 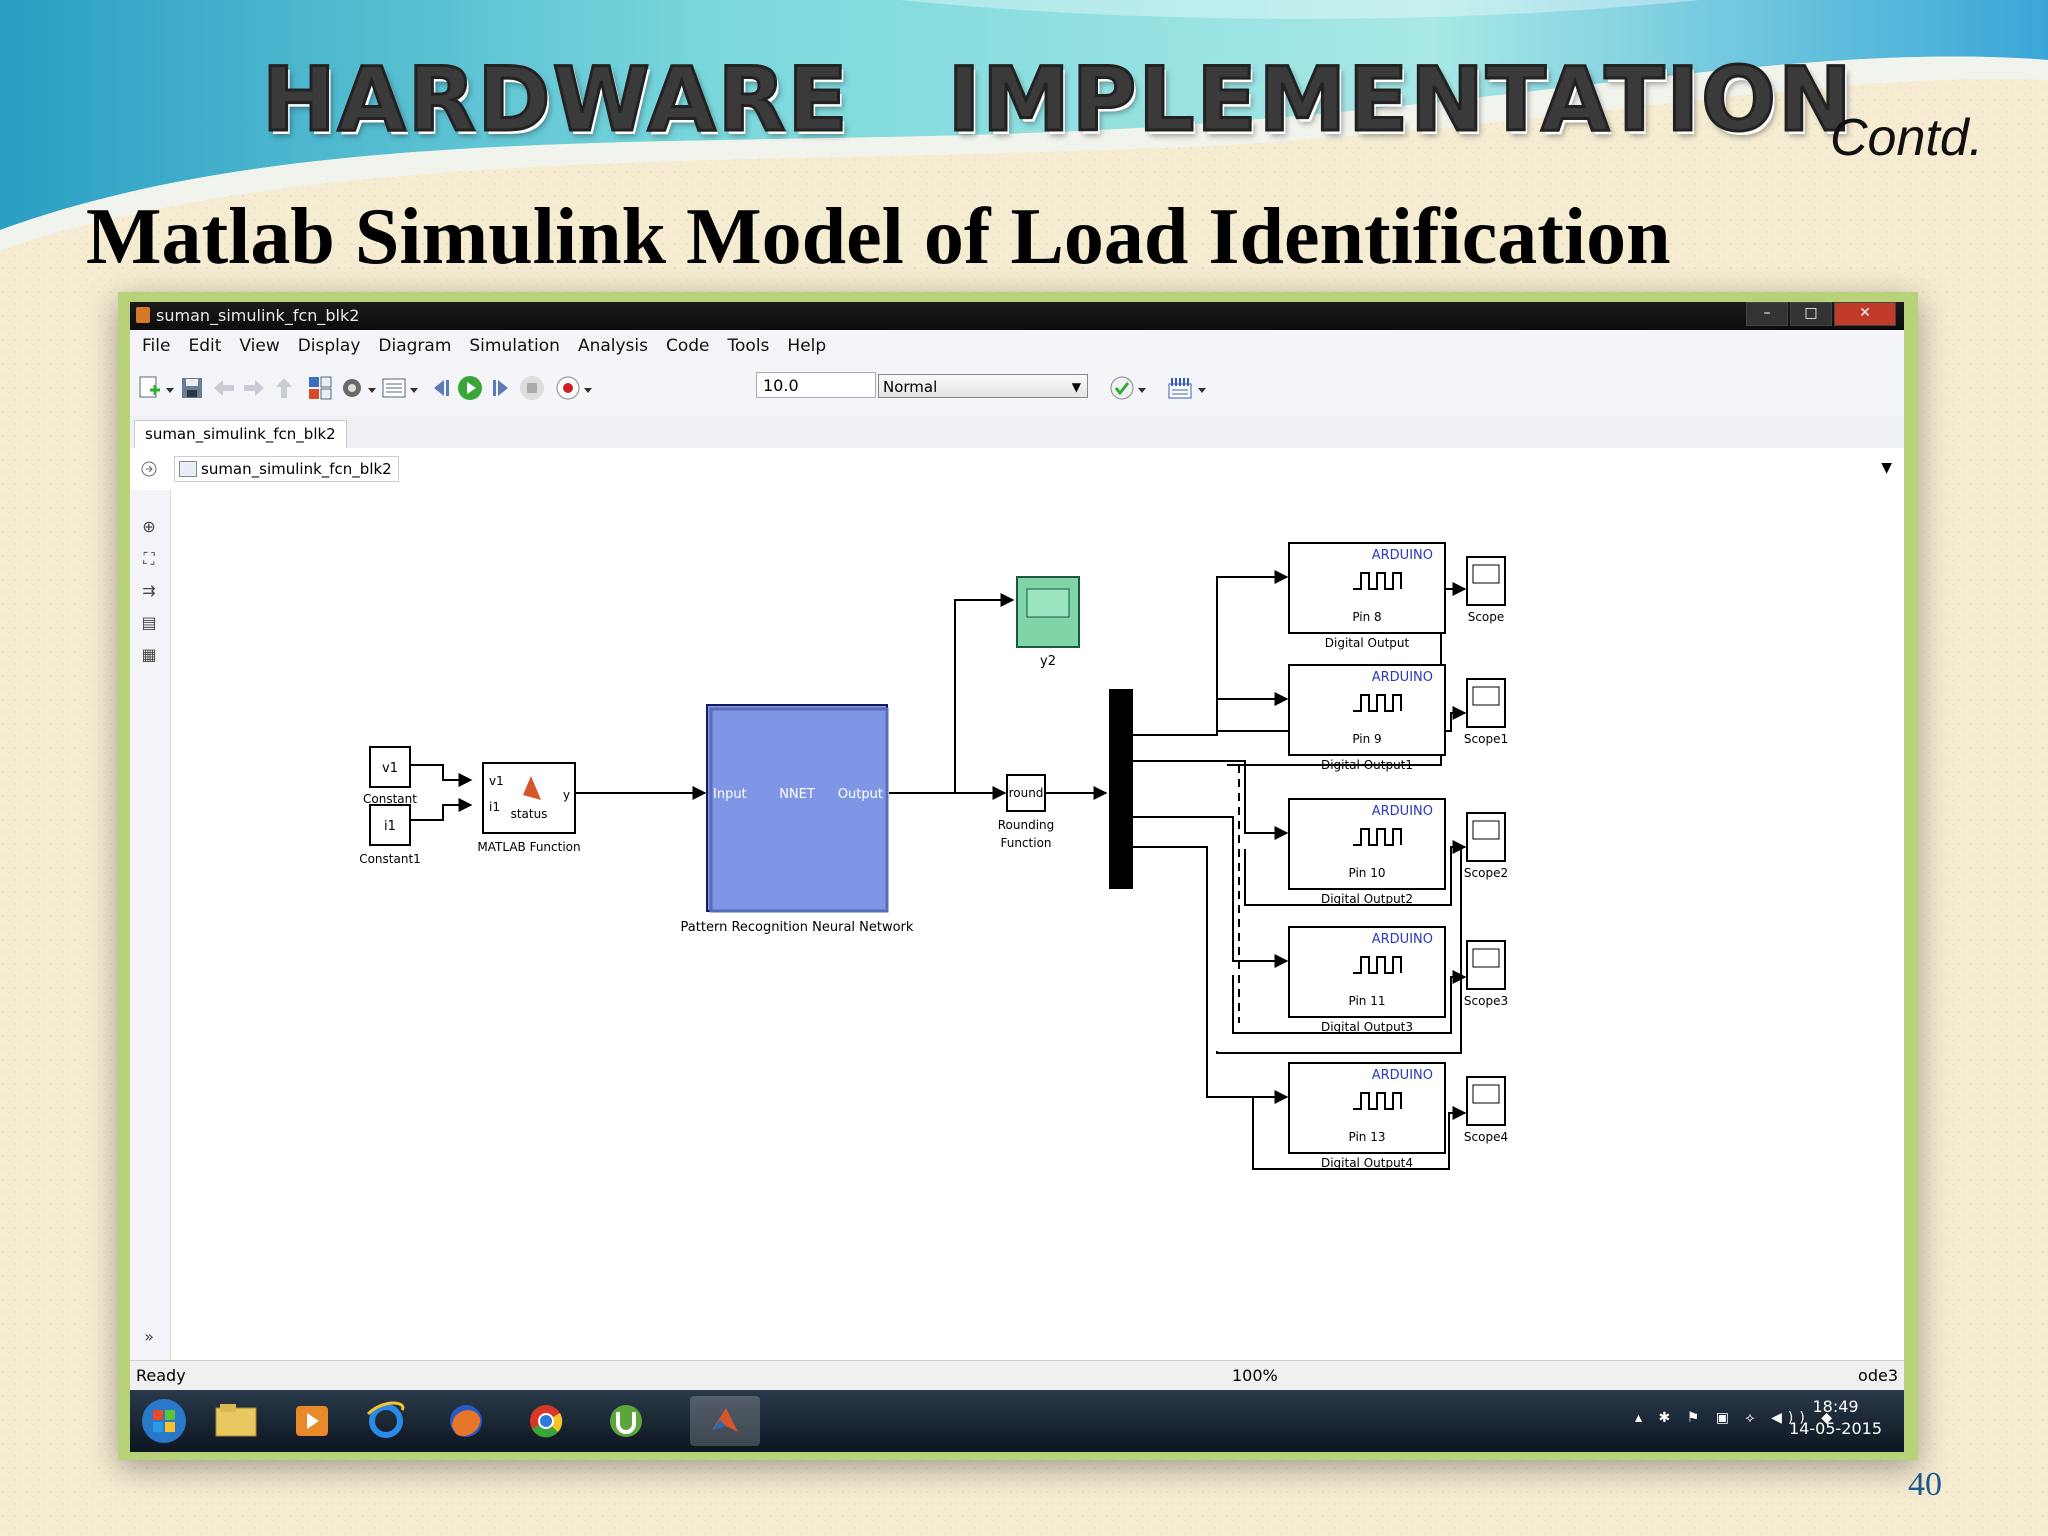 I want to click on zoom-in-icon: ⊕, so click(x=149, y=527).